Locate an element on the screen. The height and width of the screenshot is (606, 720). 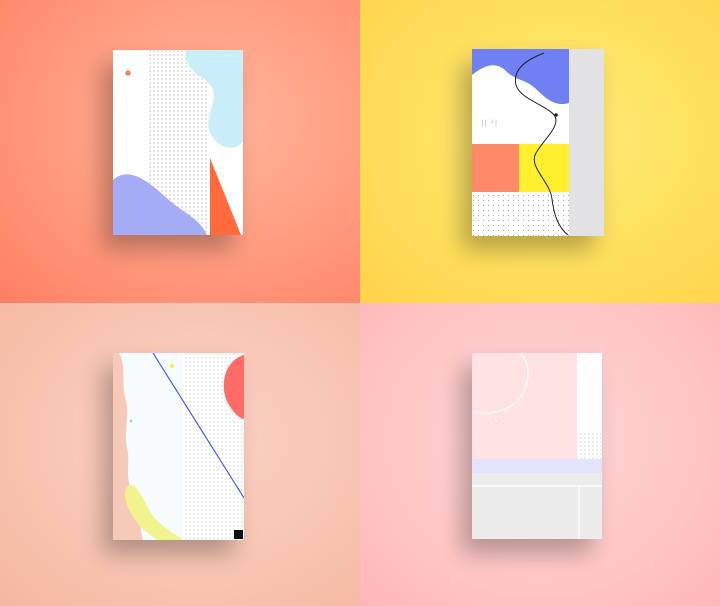
lavender-band is located at coordinates (537, 466).